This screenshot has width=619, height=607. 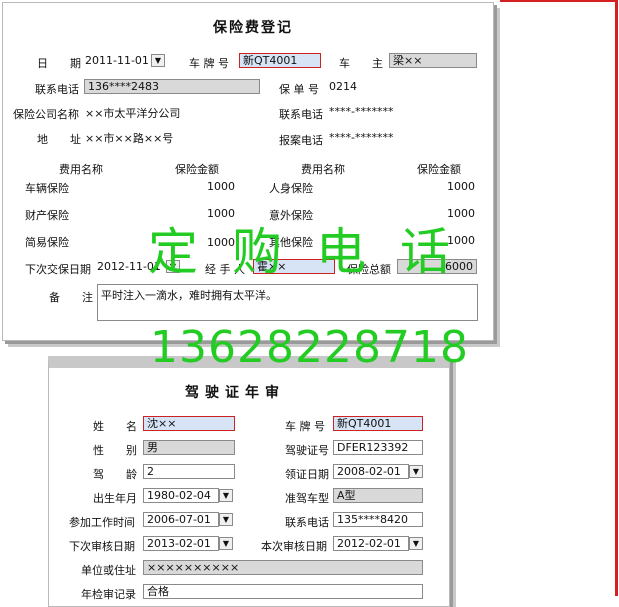 I want to click on vehicle-class-label: 准驾车型, so click(x=307, y=498).